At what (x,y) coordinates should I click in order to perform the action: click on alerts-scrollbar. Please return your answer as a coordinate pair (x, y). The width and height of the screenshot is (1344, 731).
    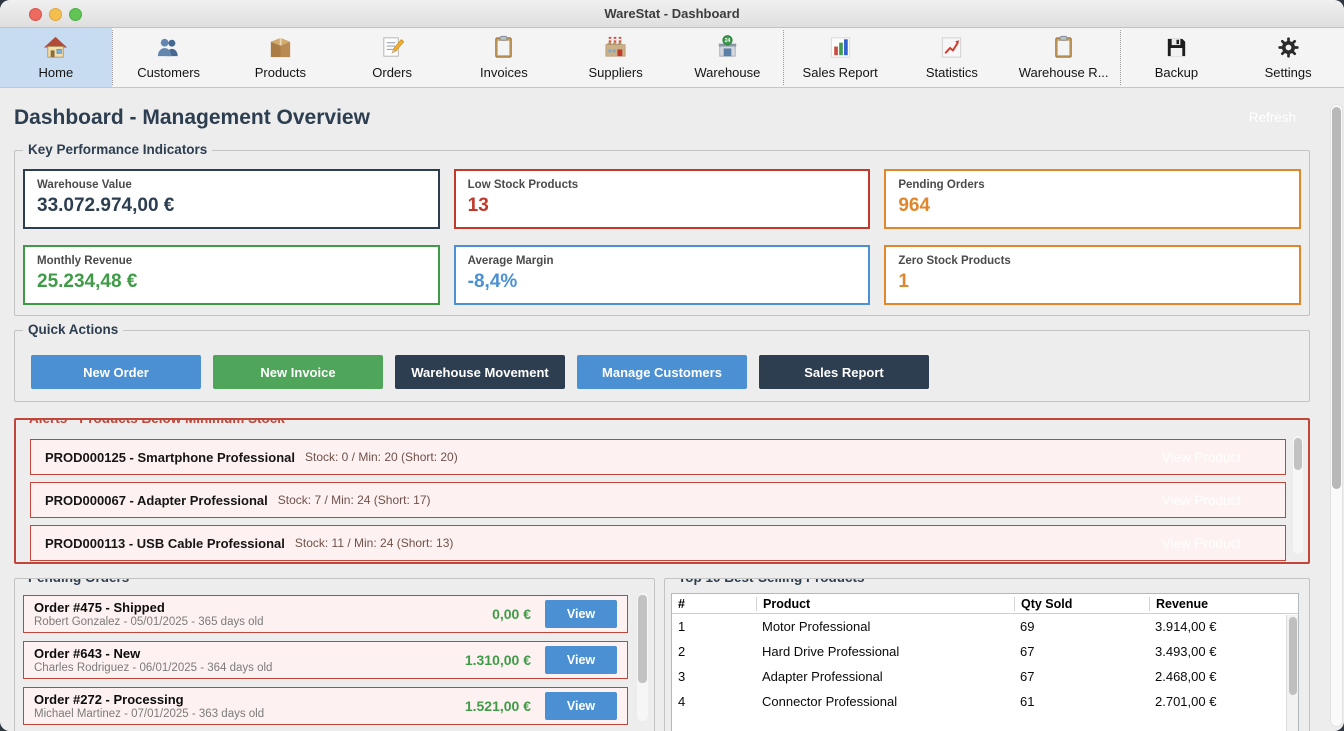
    Looking at the image, I should click on (1298, 495).